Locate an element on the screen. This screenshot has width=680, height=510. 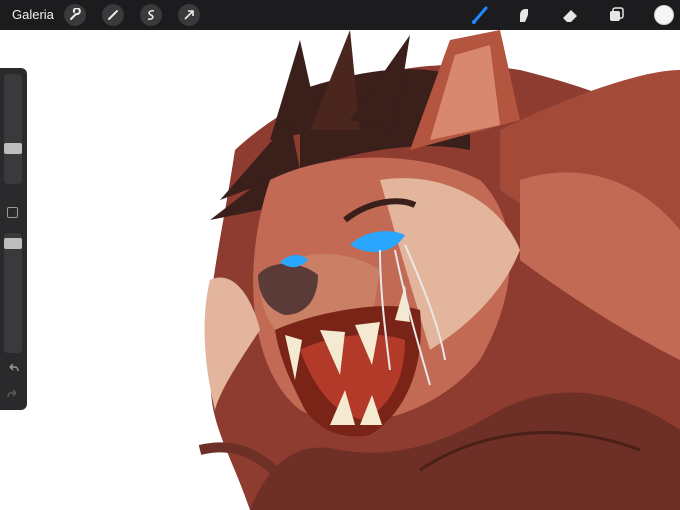
adjustments-button is located at coordinates (113, 15).